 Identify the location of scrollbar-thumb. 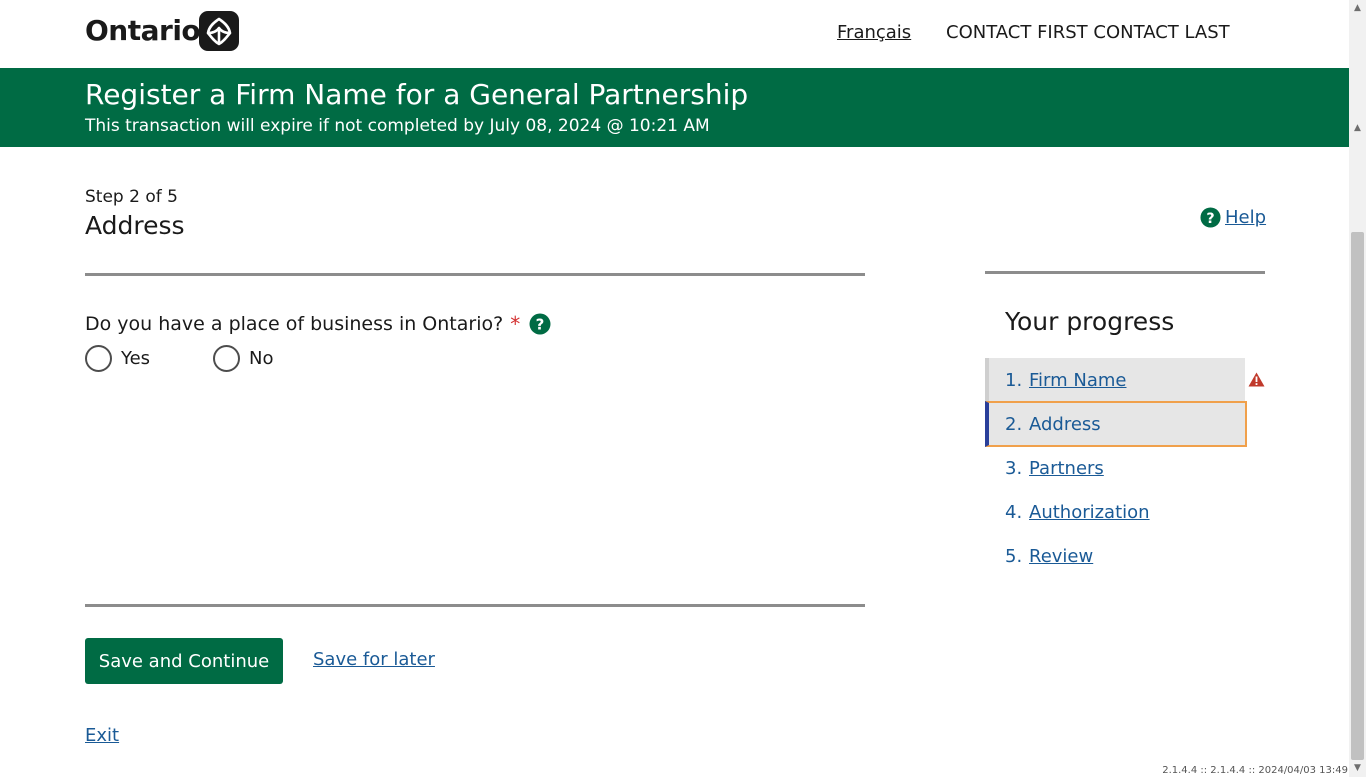
(1357, 496).